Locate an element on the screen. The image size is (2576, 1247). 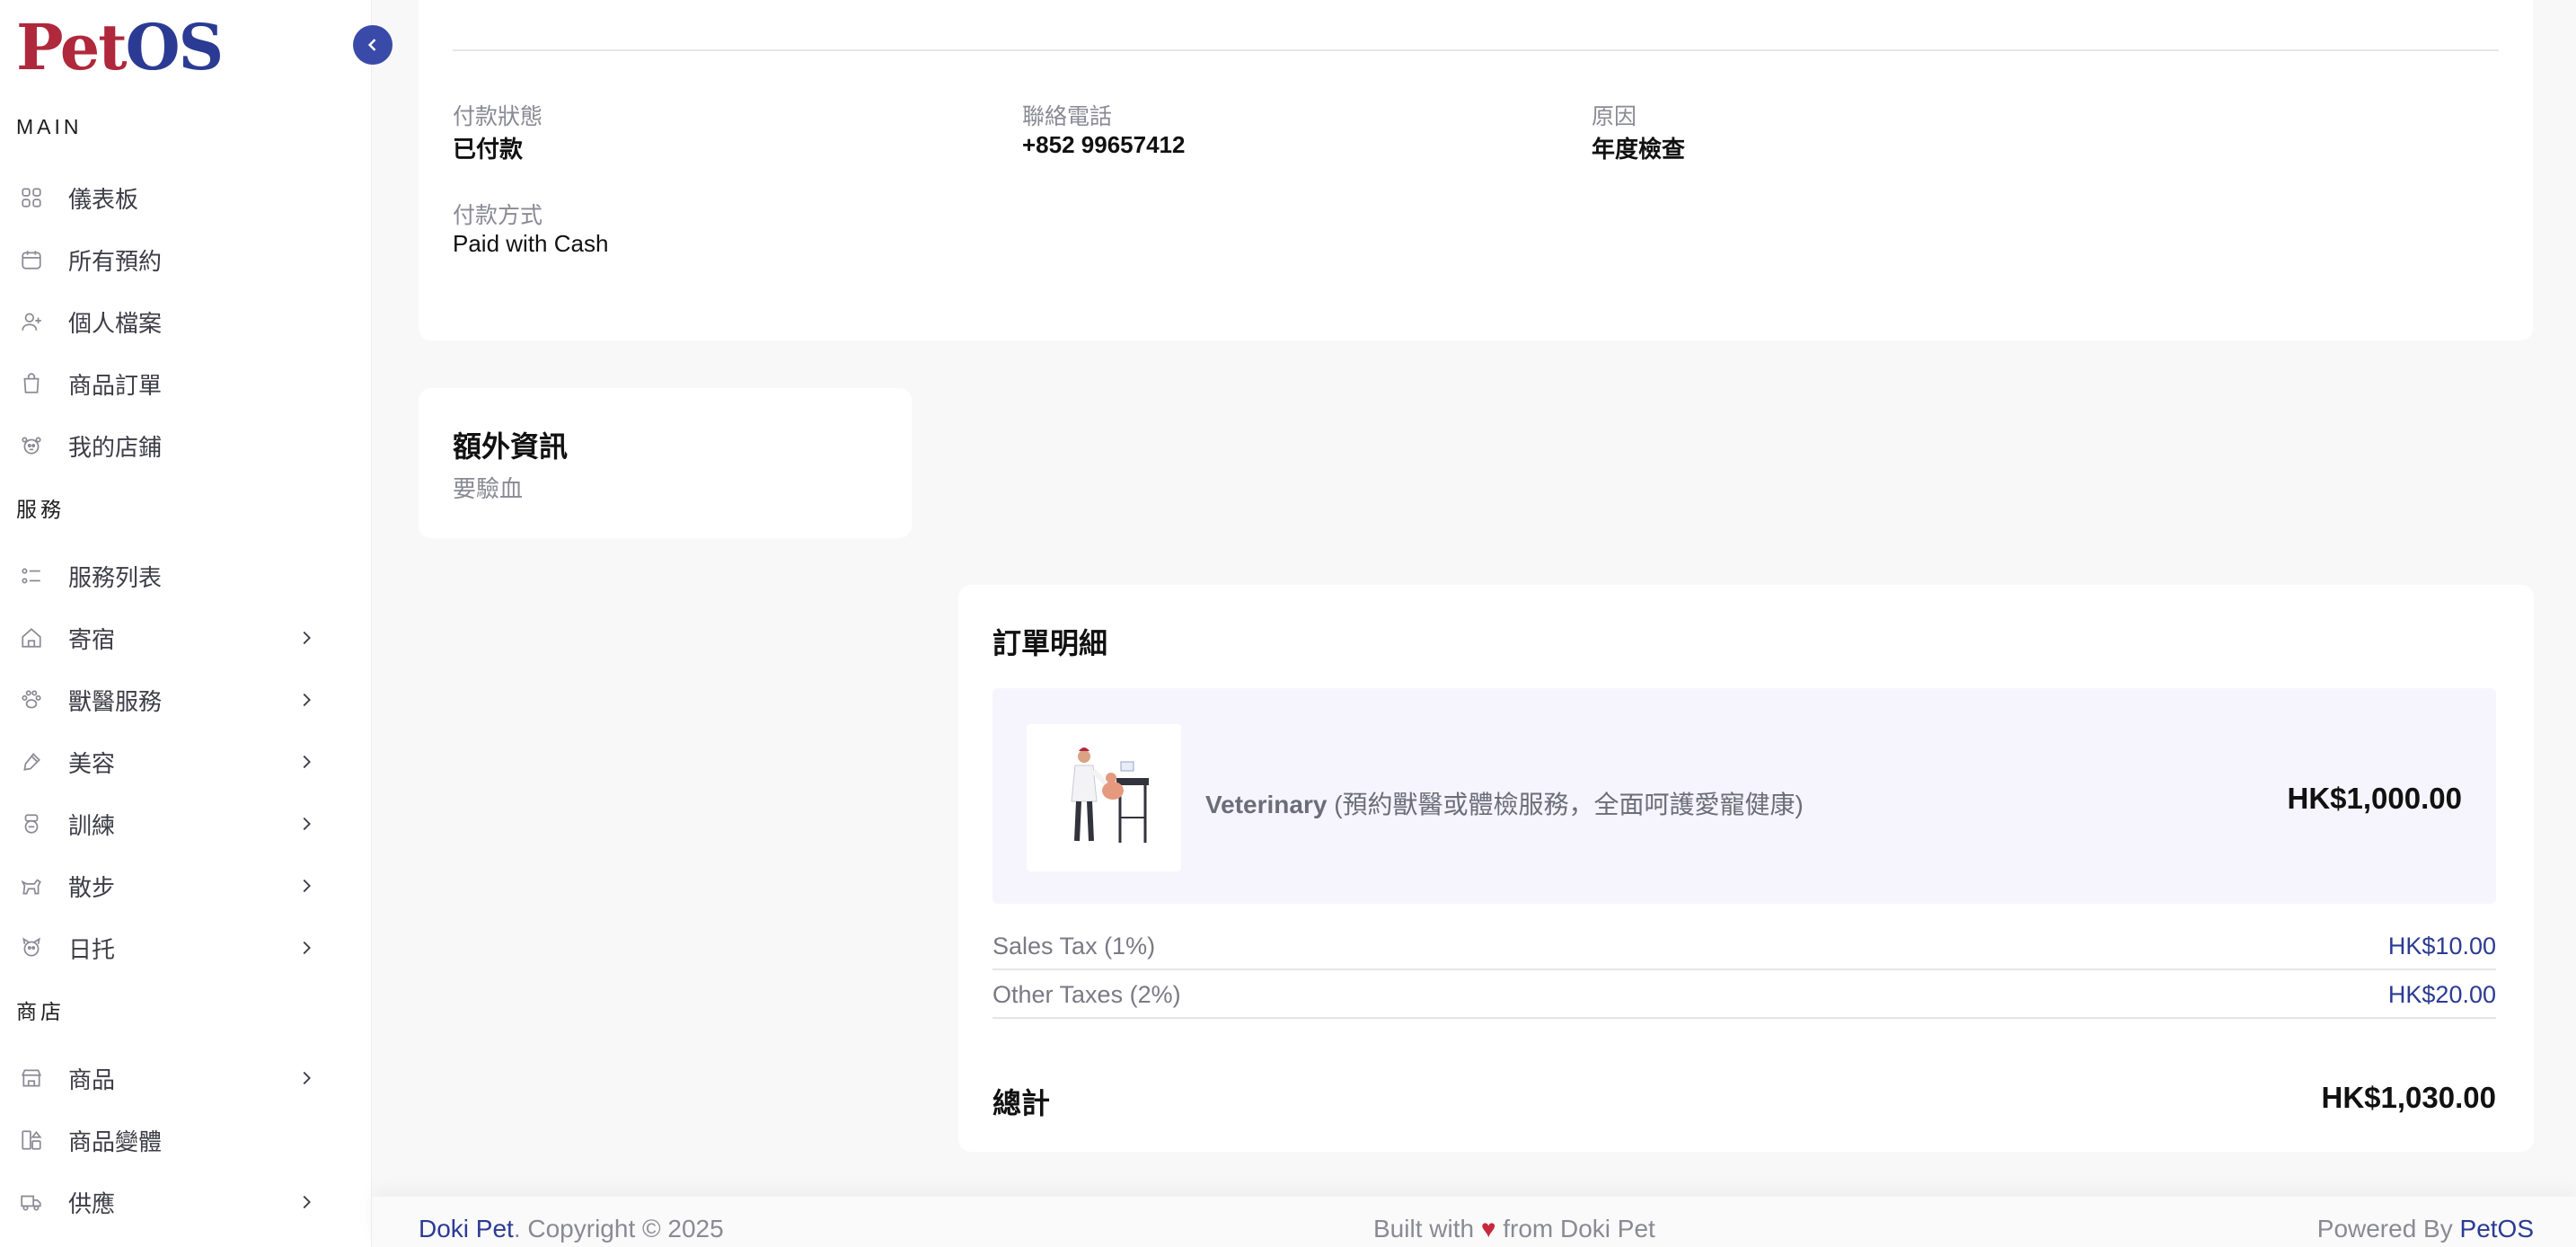
brush-icon is located at coordinates (31, 762).